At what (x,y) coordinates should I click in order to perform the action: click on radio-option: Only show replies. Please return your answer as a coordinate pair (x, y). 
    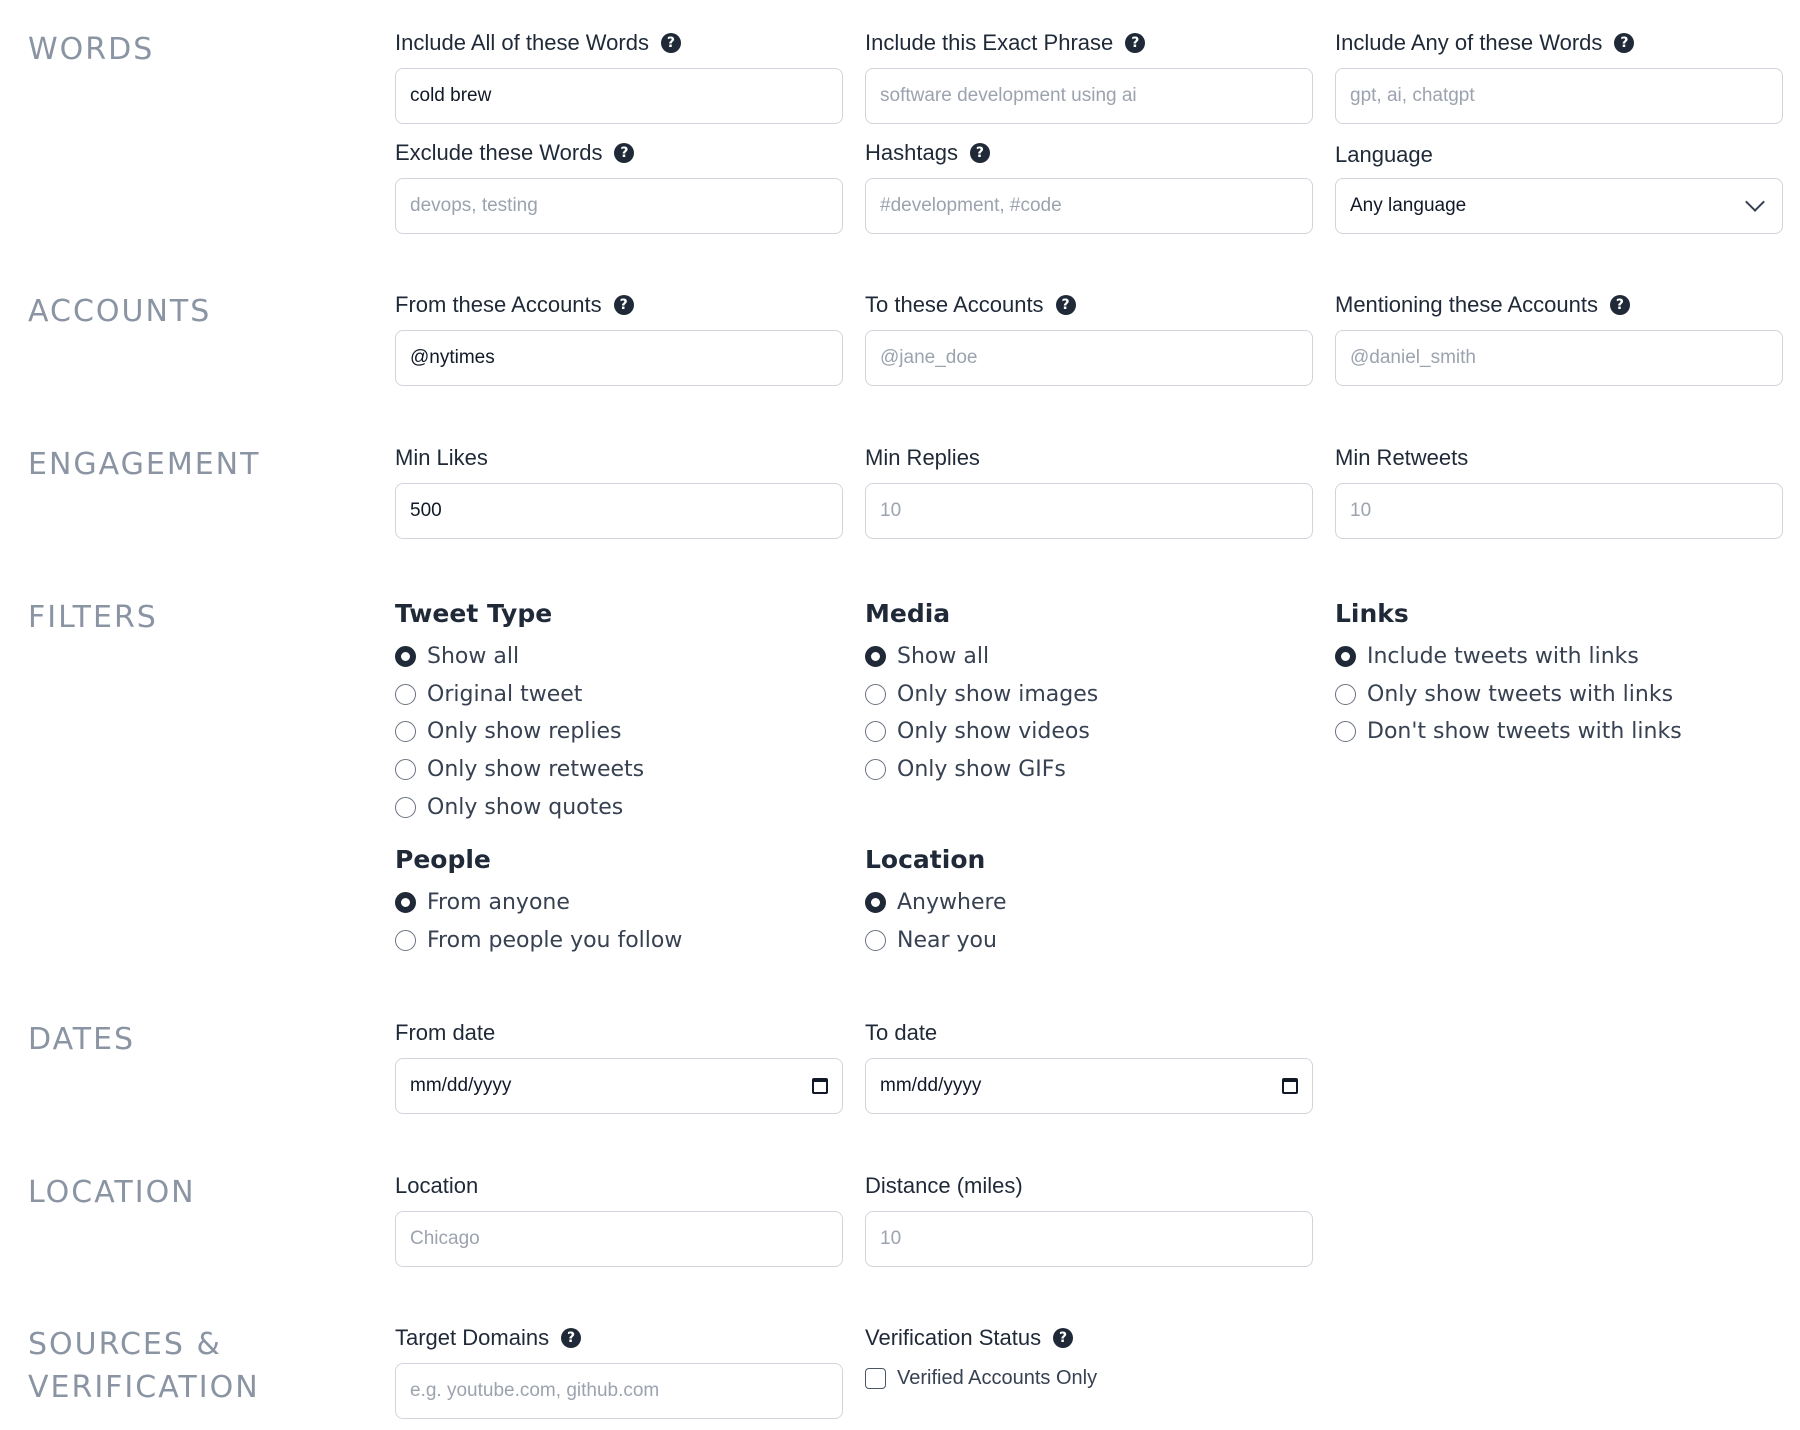
    Looking at the image, I should click on (619, 732).